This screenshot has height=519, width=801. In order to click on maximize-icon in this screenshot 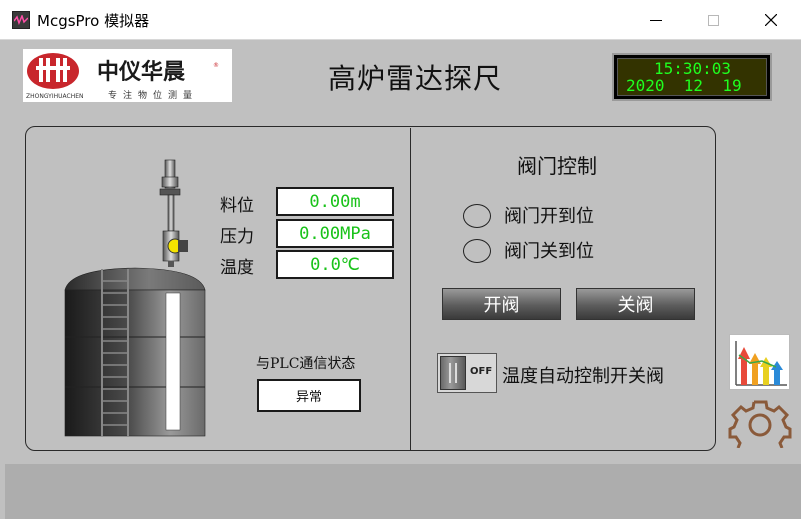, I will do `click(713, 20)`.